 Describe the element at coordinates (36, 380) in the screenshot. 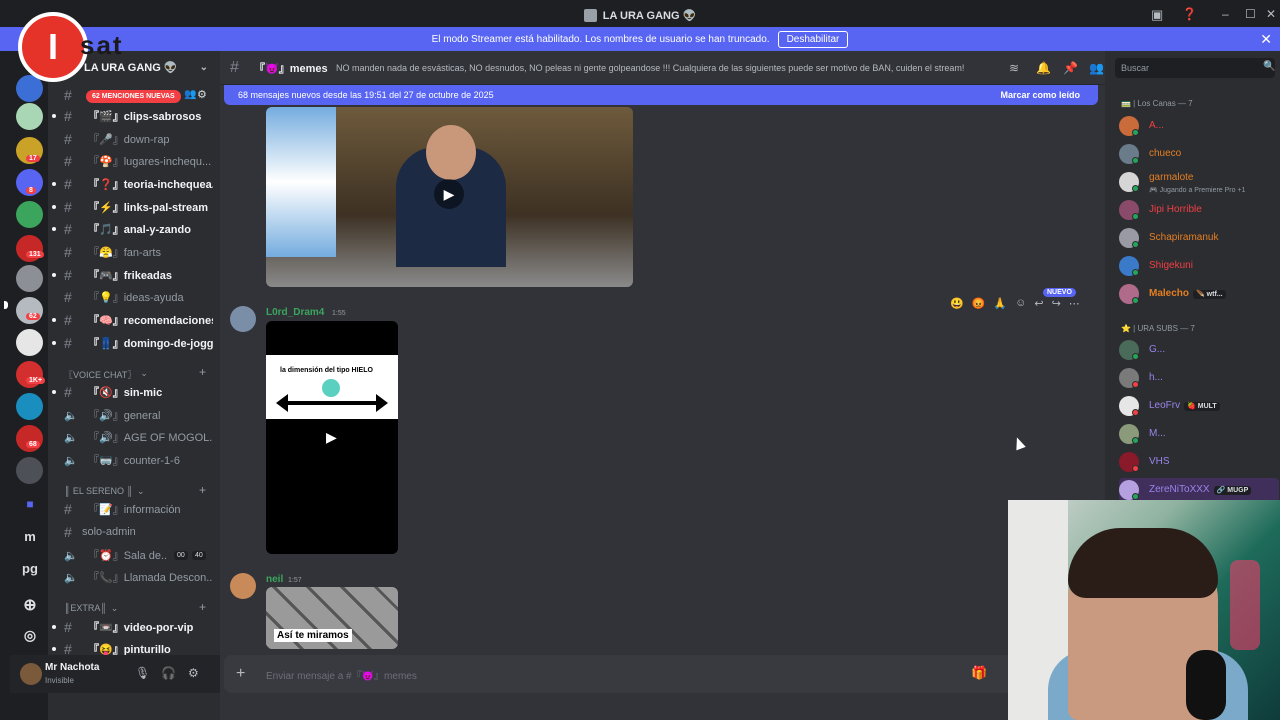

I see `server-badge: 1K+` at that location.